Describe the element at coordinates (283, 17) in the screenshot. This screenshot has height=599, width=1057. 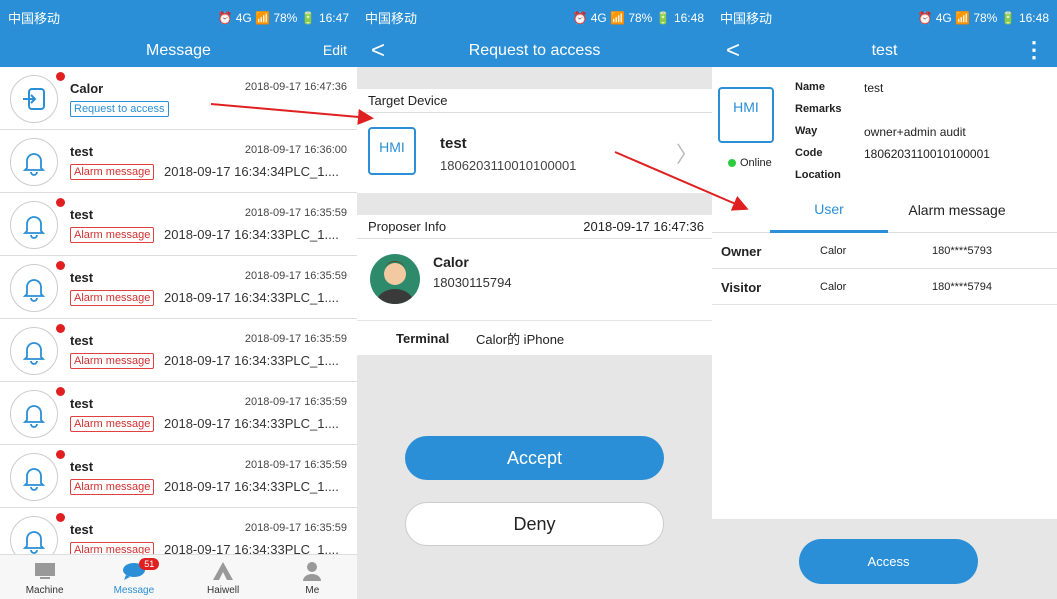
I see `status-indicators: ⏰ 4G 📶 78% 🔋 16:47` at that location.